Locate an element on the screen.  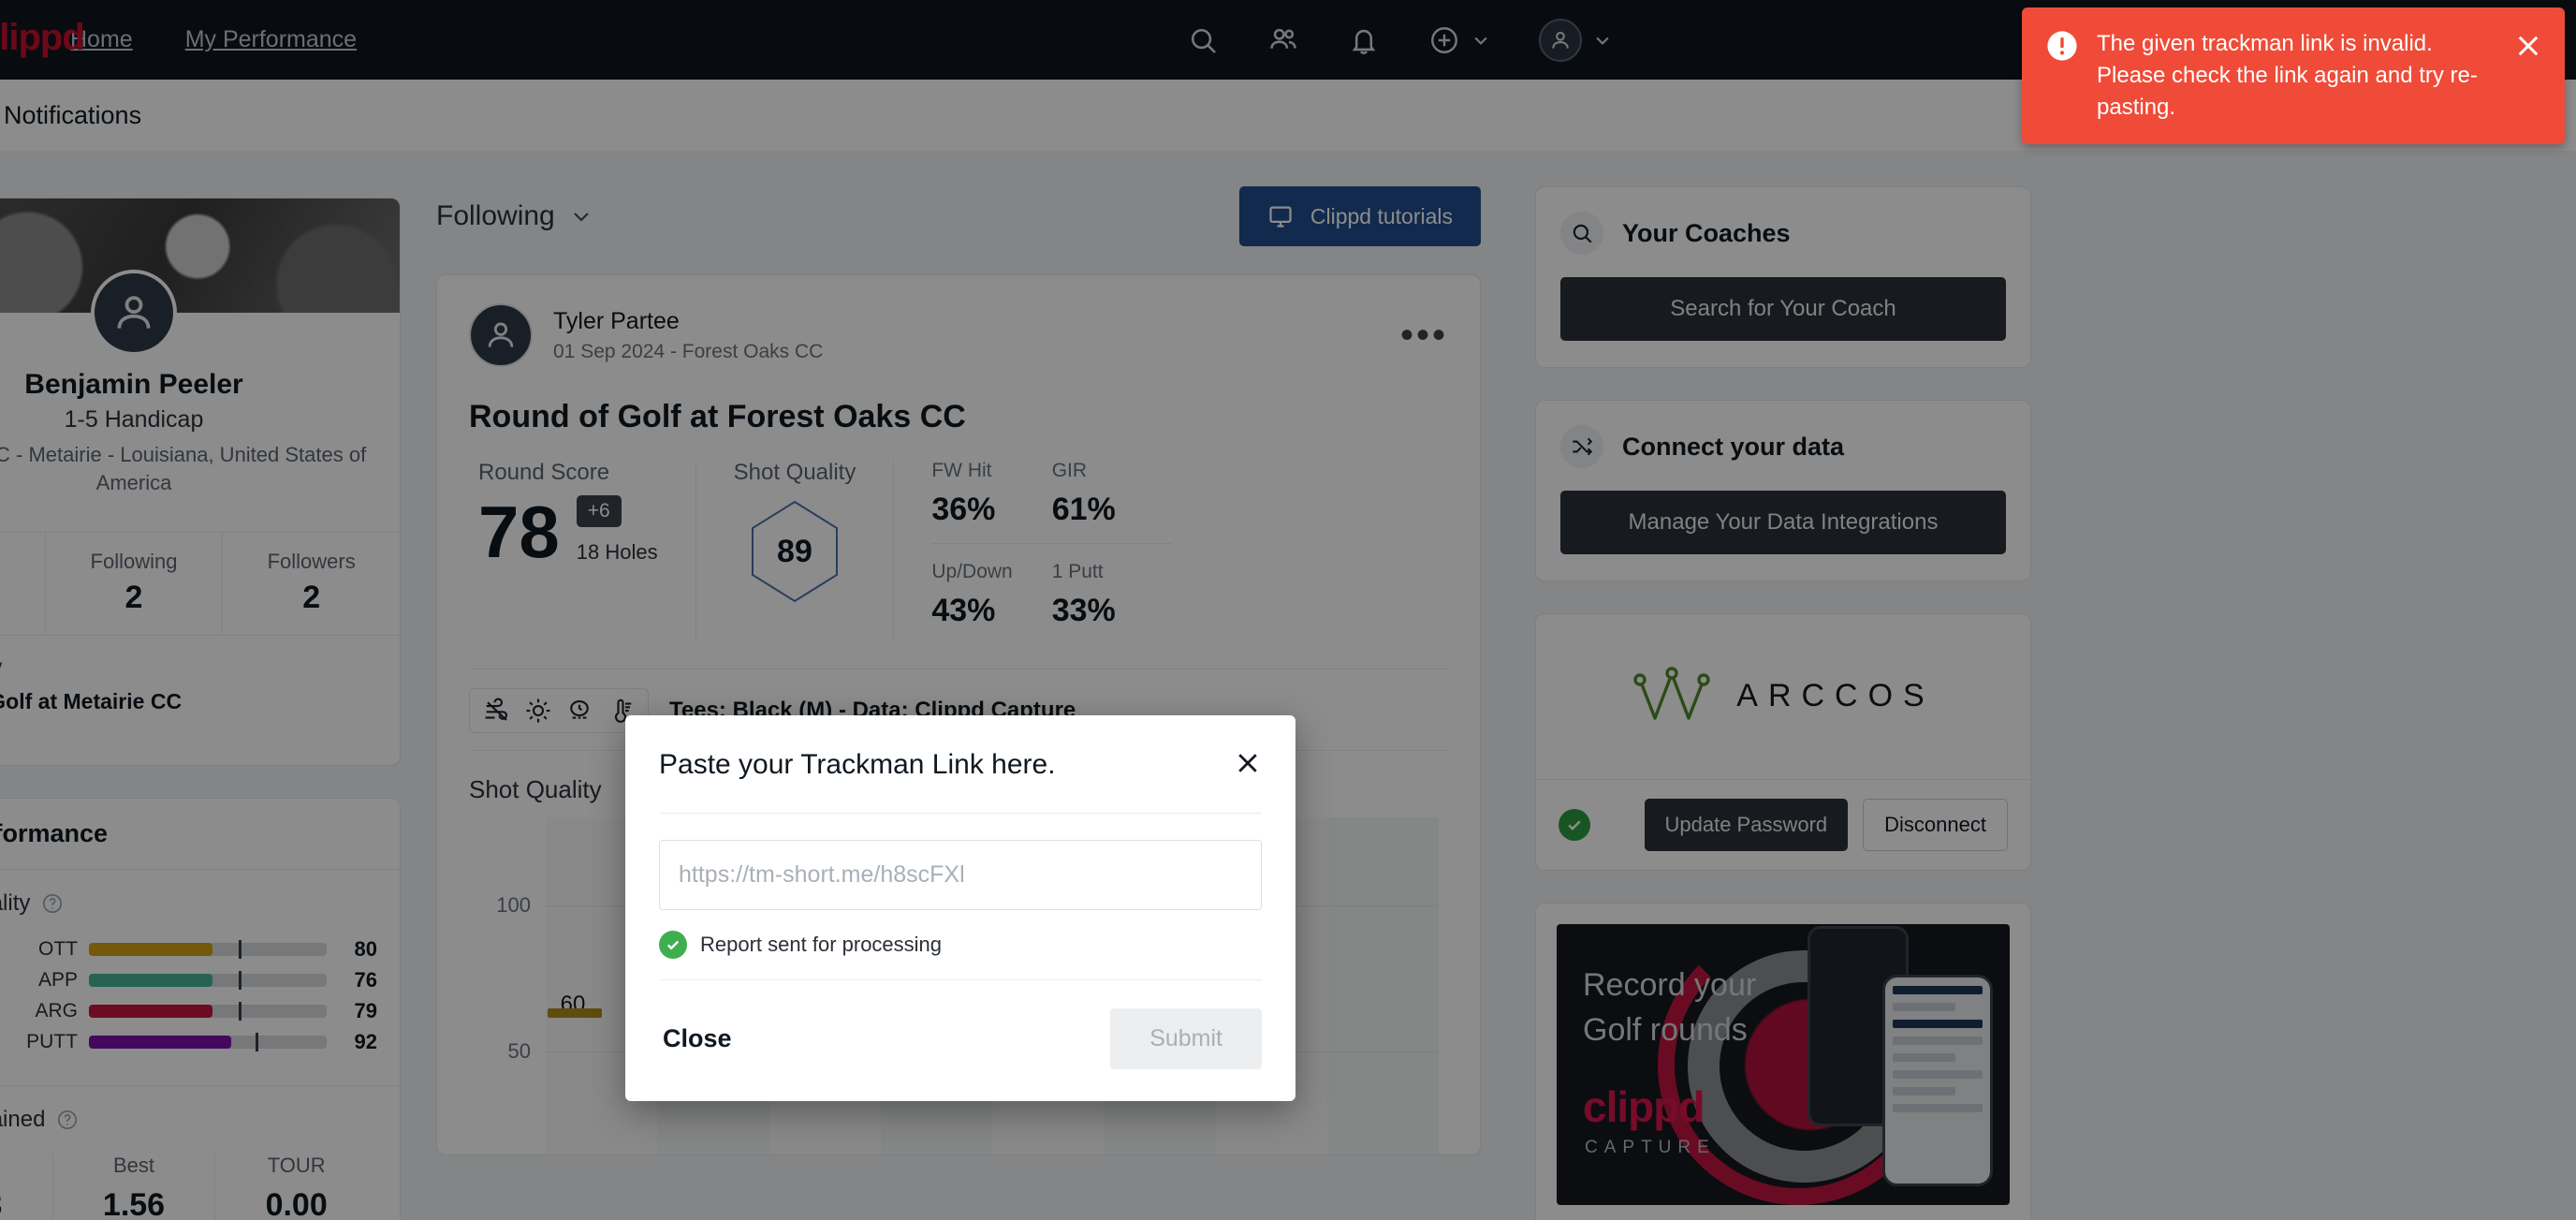
modal-title: Paste your Trackman Link here. is located at coordinates (857, 764).